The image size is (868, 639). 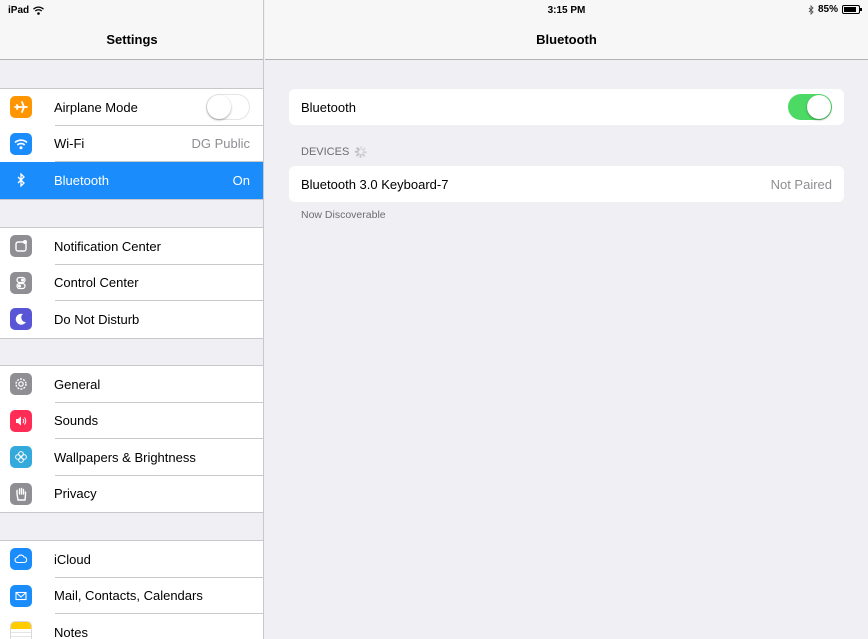 I want to click on sidebar-item-wallpapers-brightness: Wallpapers & Brightness, so click(x=131, y=457).